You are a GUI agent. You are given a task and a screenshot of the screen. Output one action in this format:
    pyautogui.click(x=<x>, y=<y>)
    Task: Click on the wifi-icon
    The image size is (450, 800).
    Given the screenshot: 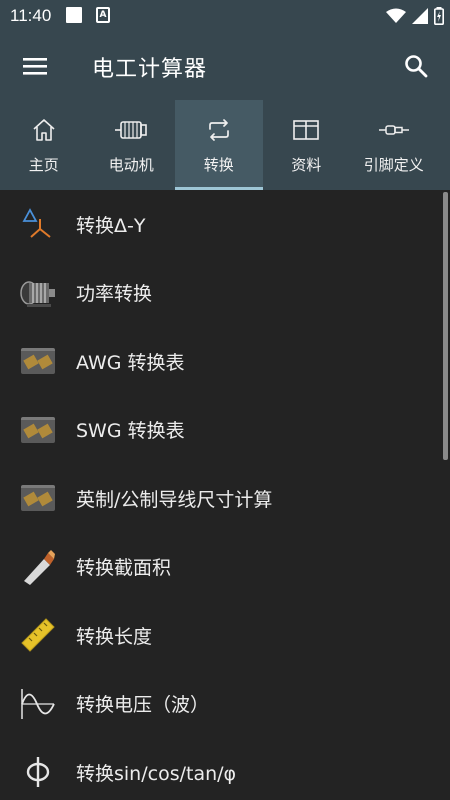 What is the action you would take?
    pyautogui.click(x=396, y=15)
    